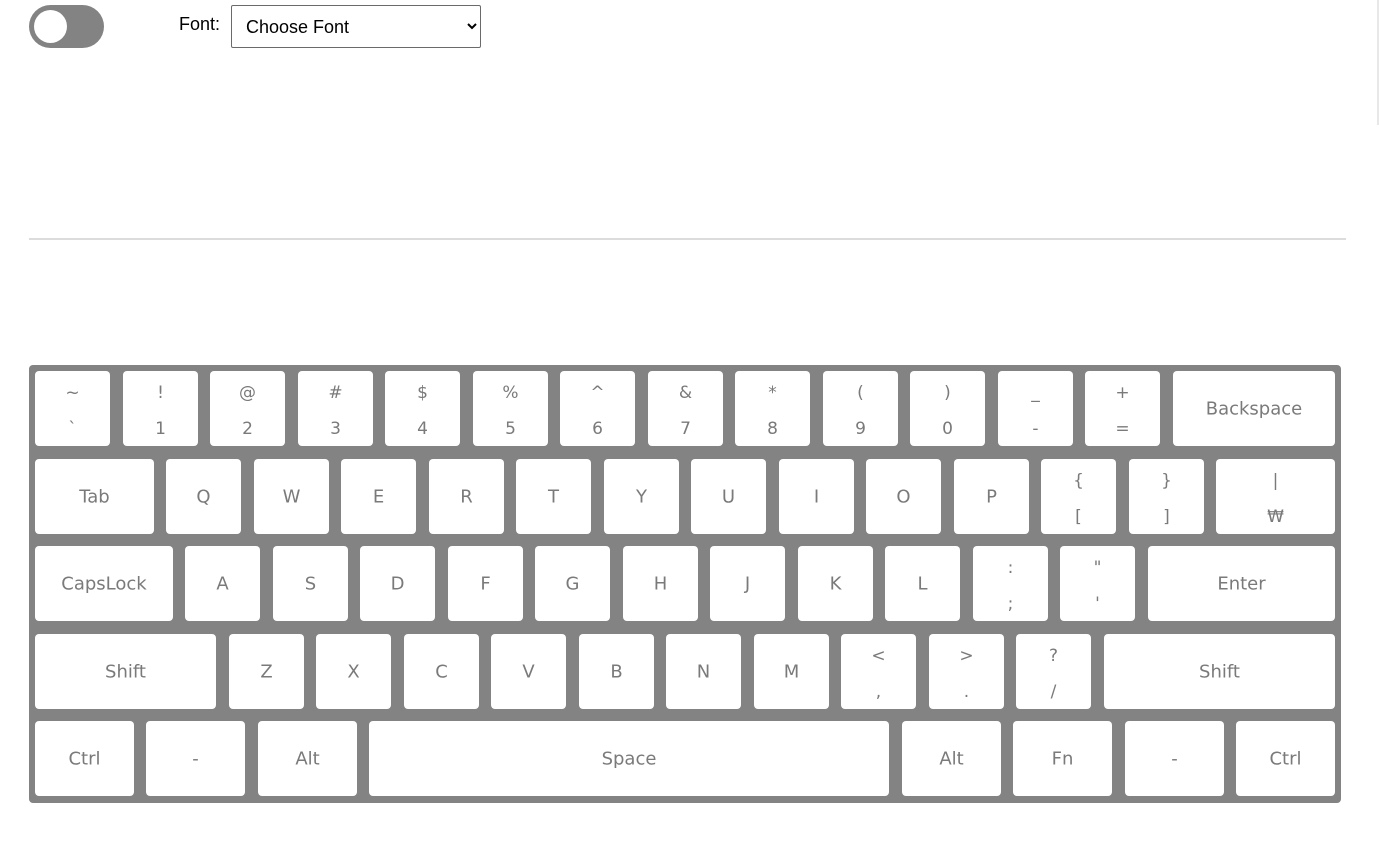 The image size is (1379, 841). I want to click on key-f: F, so click(485, 583).